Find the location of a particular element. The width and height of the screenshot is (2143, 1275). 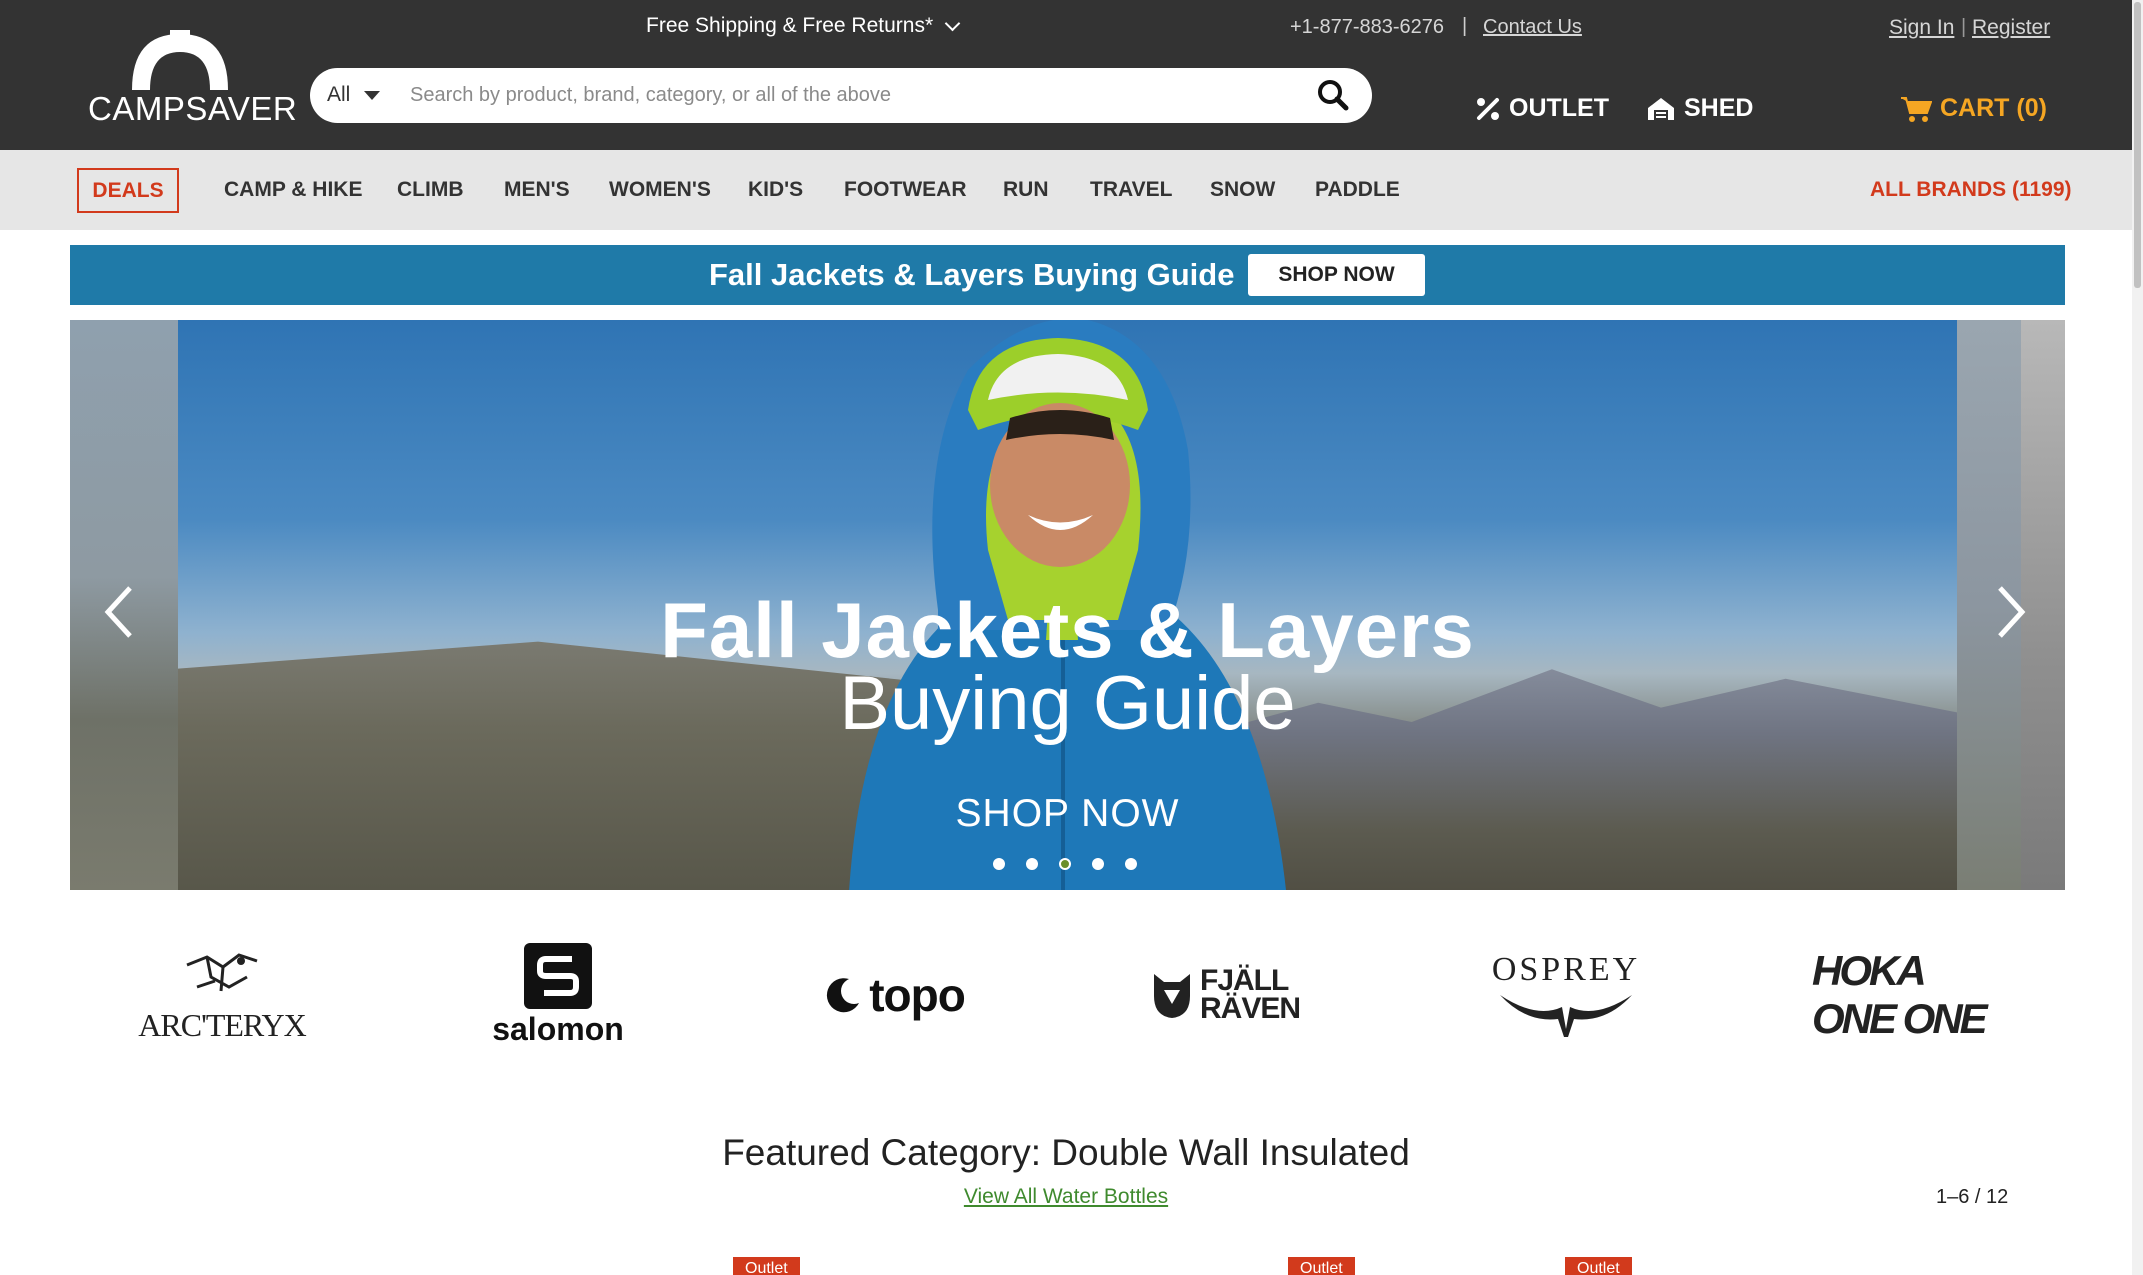

topo-moon-icon is located at coordinates (843, 995).